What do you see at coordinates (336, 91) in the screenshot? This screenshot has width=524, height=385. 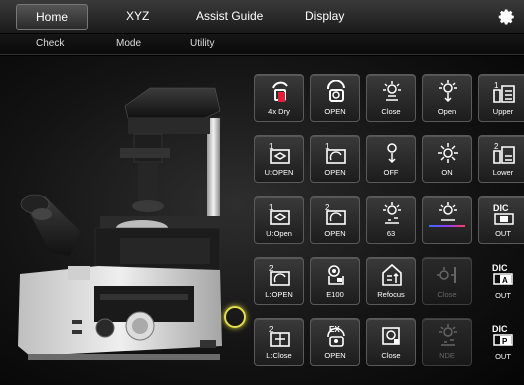 I see `nosepiece-shutter-icon` at bounding box center [336, 91].